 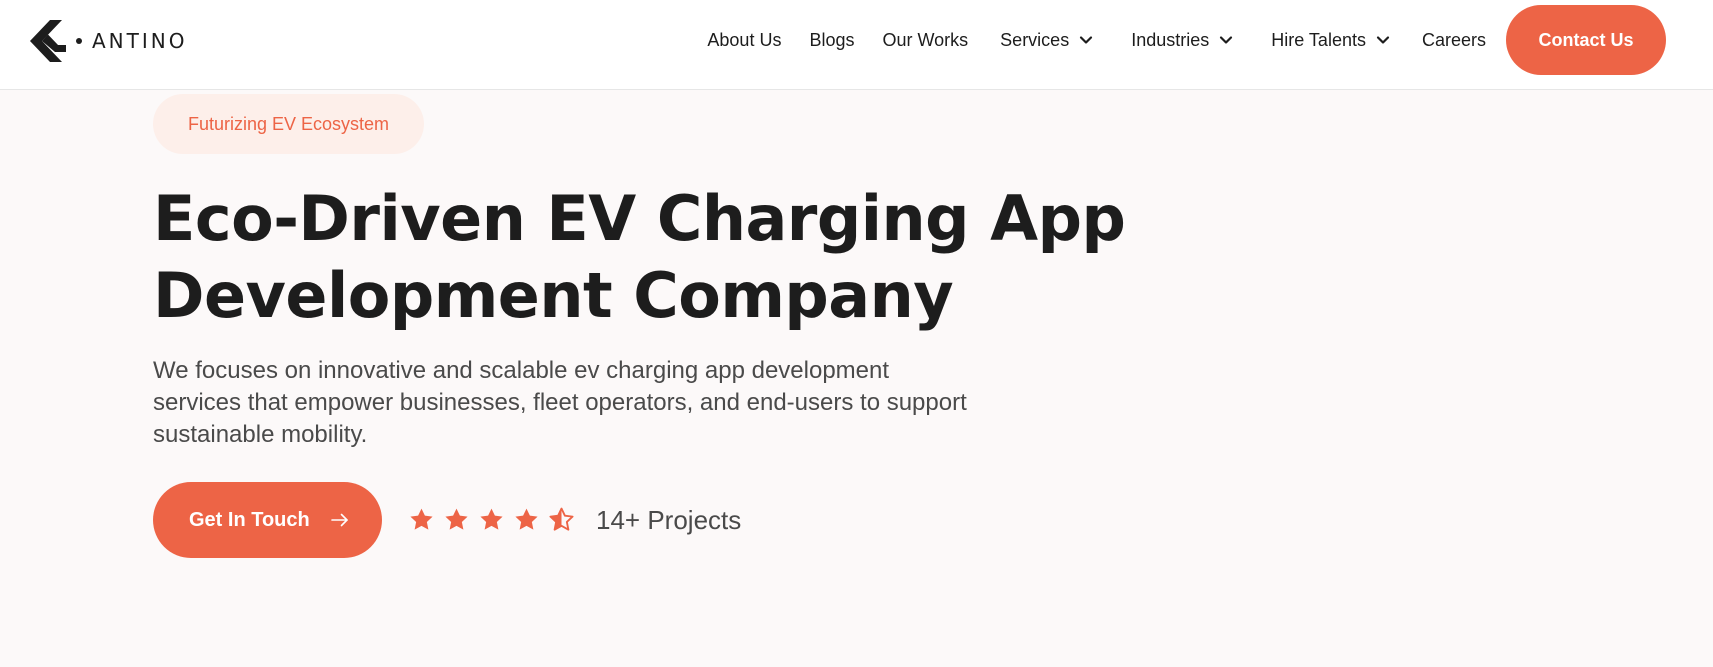 I want to click on nav-label: Industries, so click(x=1170, y=39).